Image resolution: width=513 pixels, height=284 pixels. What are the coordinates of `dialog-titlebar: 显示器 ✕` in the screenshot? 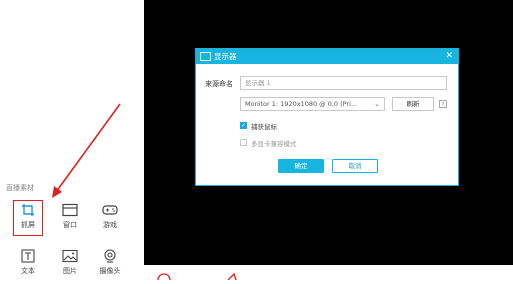 It's located at (327, 56).